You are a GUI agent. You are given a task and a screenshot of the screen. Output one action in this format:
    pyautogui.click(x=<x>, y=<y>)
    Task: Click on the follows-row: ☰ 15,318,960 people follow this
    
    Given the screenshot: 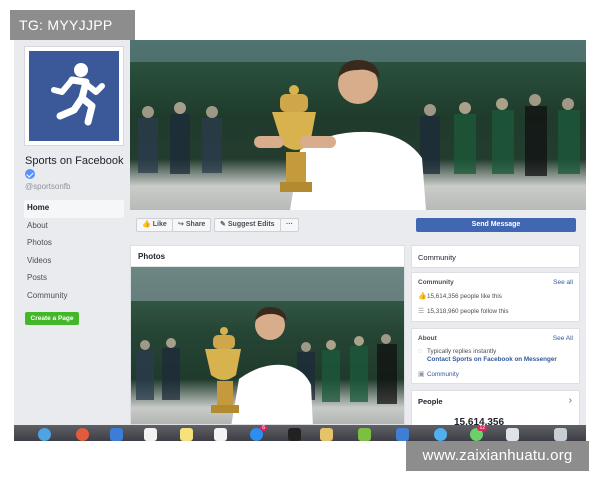 What is the action you would take?
    pyautogui.click(x=495, y=311)
    